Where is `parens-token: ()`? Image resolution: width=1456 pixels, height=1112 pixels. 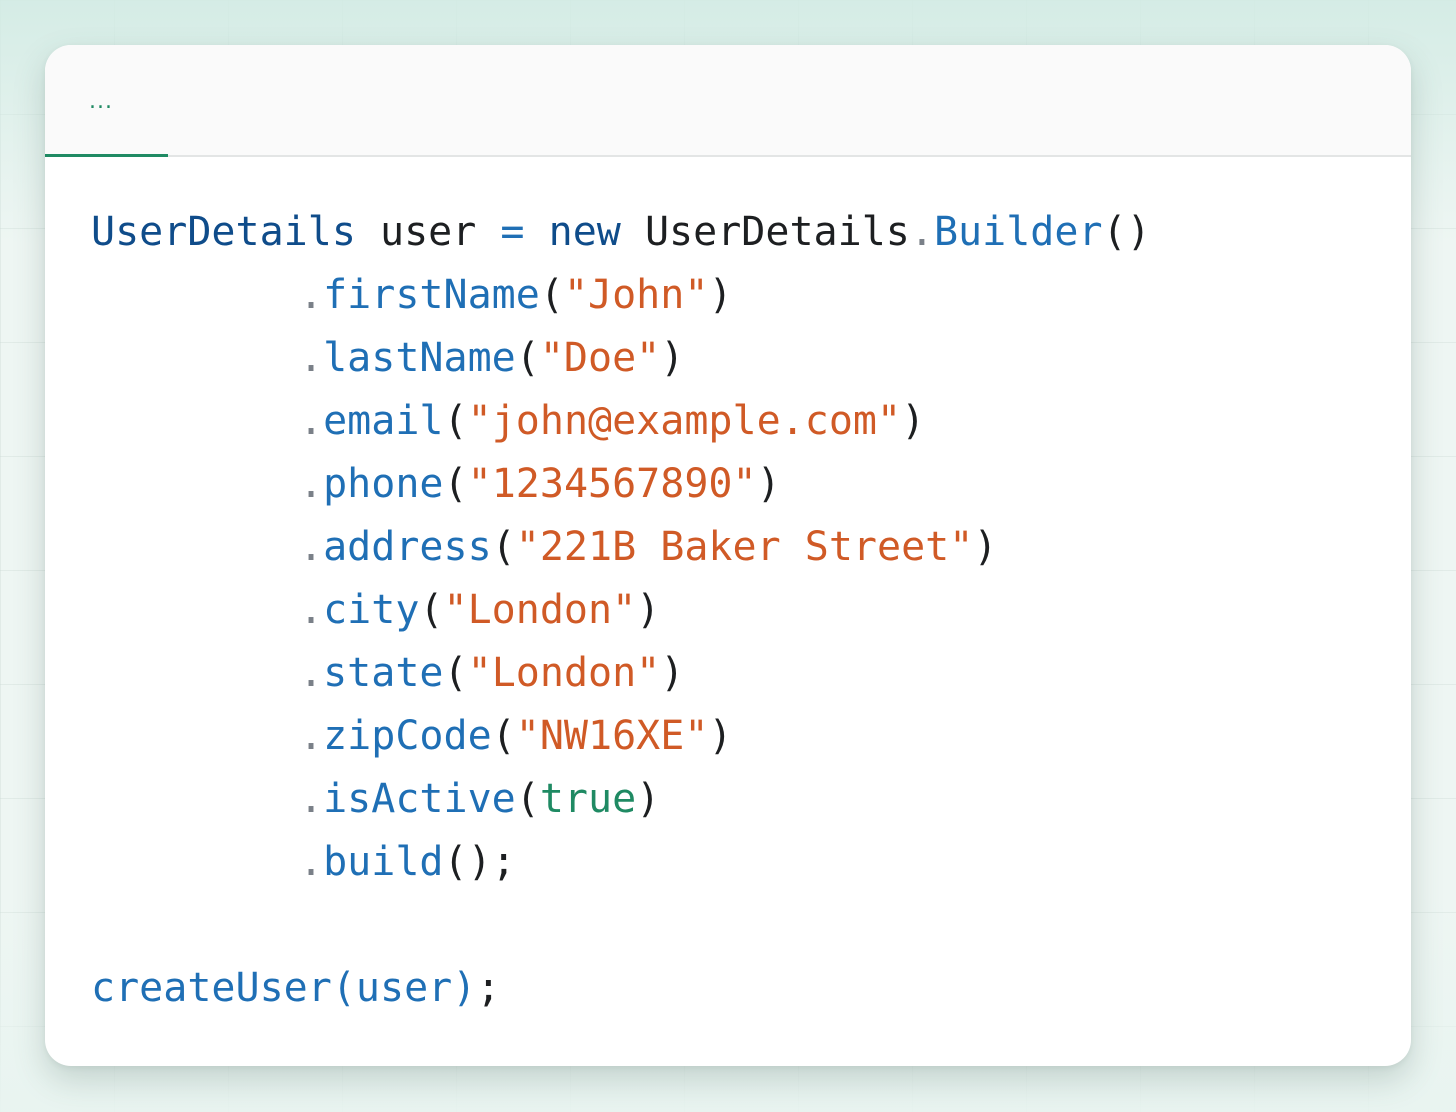 parens-token: () is located at coordinates (1126, 232).